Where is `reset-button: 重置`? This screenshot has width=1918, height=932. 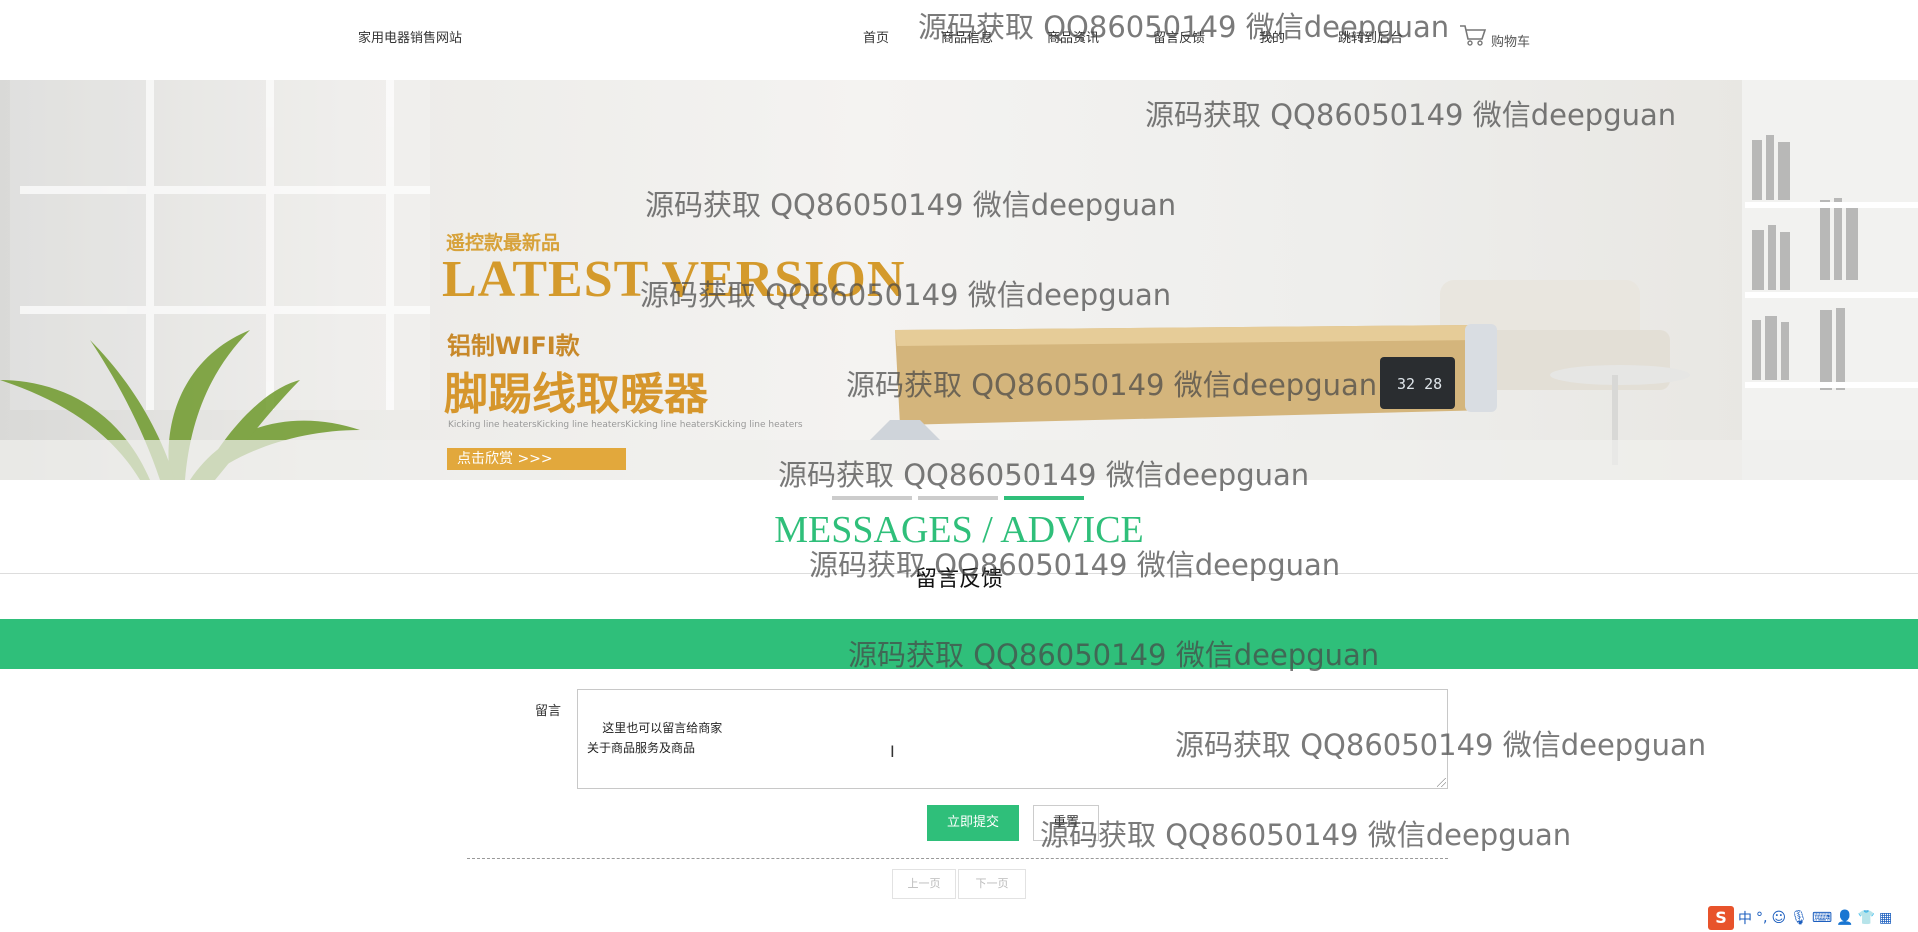 reset-button: 重置 is located at coordinates (1066, 823).